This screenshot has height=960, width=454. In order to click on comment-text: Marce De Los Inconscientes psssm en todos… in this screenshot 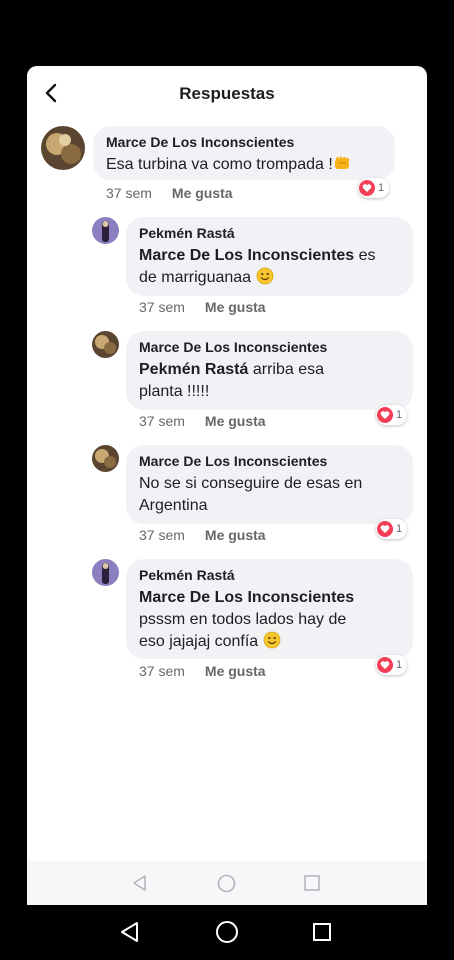, I will do `click(247, 619)`.